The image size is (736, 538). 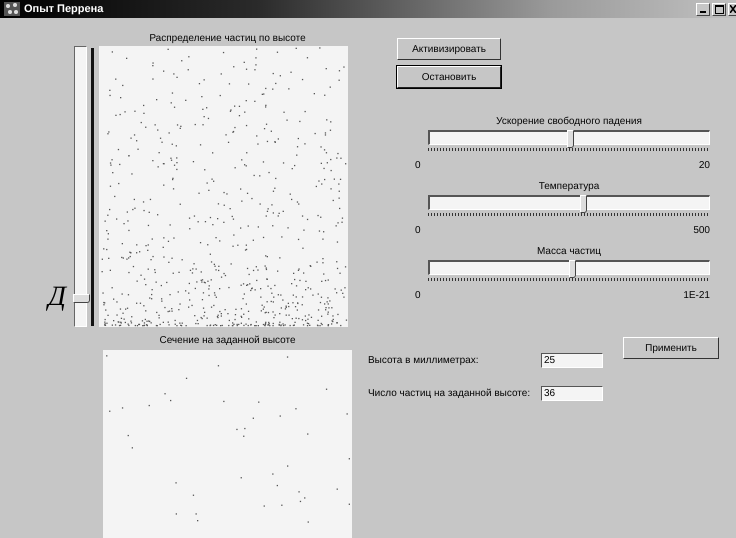 I want to click on app-icon, so click(x=12, y=9).